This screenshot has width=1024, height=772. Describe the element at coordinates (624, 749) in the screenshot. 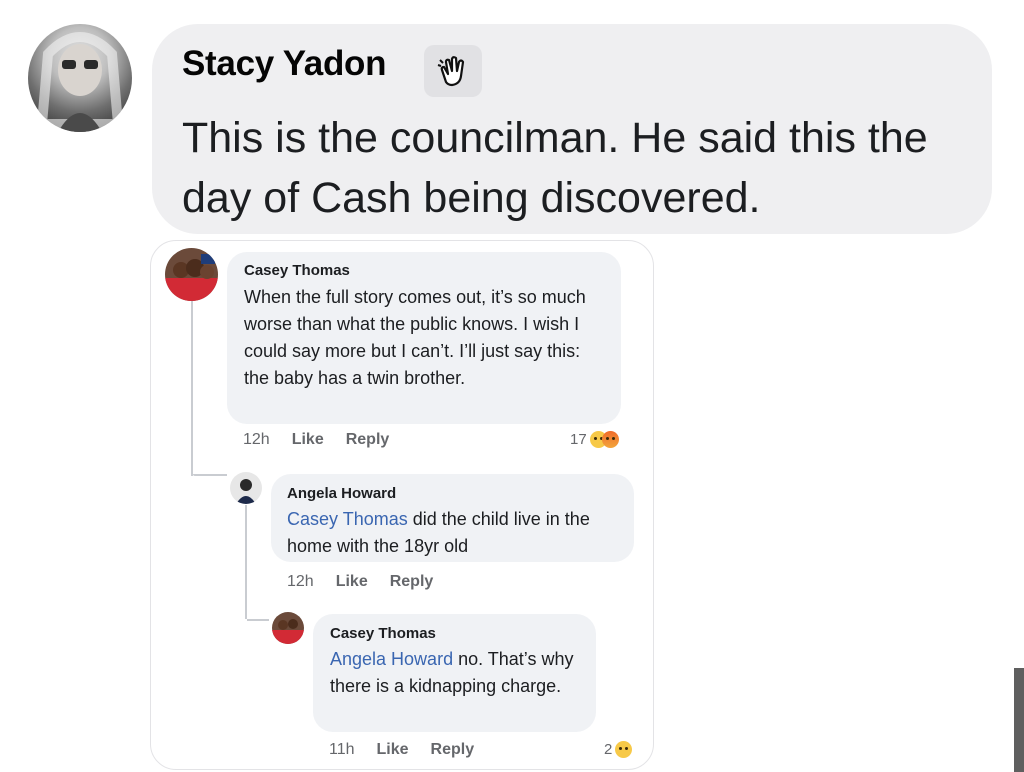

I see `sad-emoji-icon` at that location.